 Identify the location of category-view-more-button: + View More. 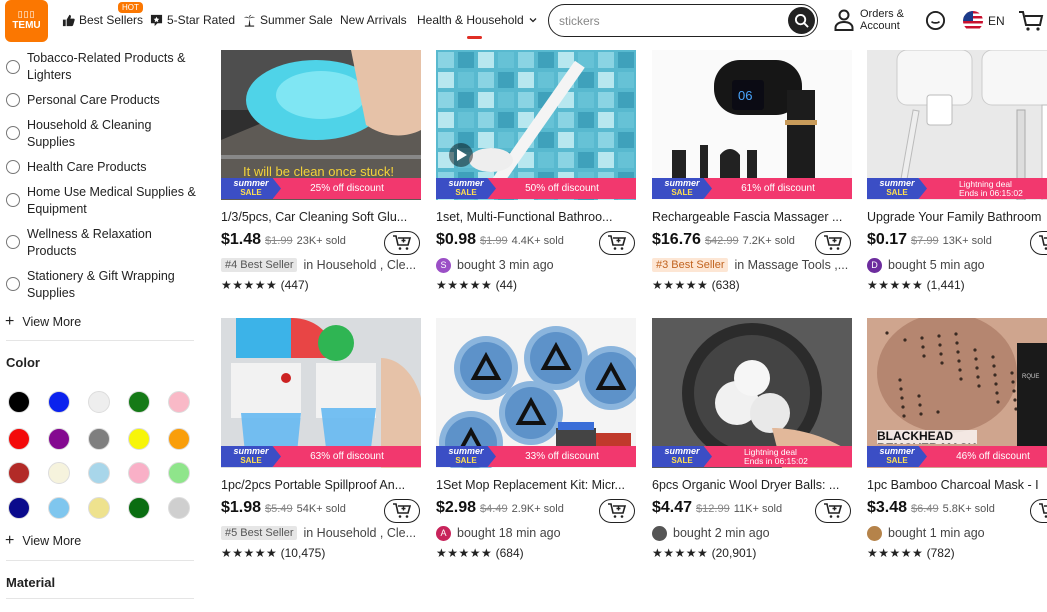
(43, 322).